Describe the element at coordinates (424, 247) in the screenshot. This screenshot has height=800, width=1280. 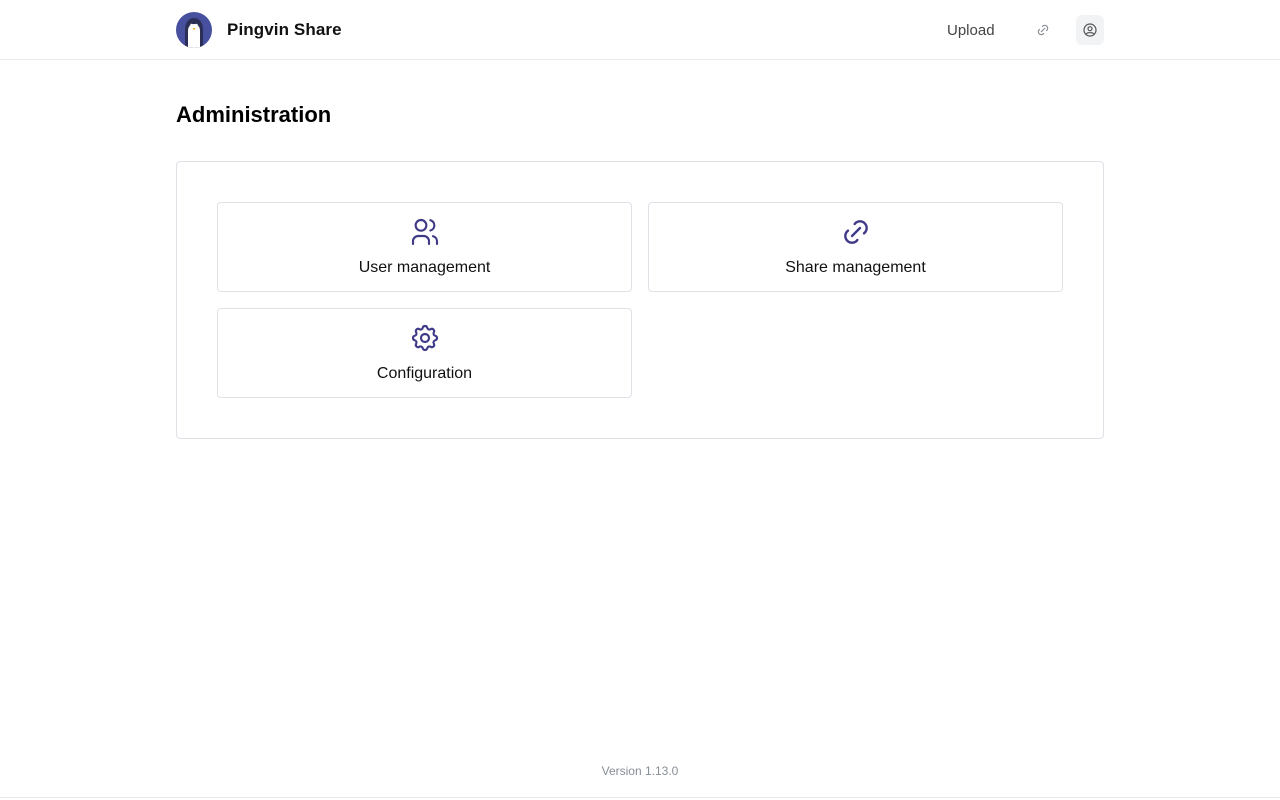
I see `user-management-card: User management` at that location.